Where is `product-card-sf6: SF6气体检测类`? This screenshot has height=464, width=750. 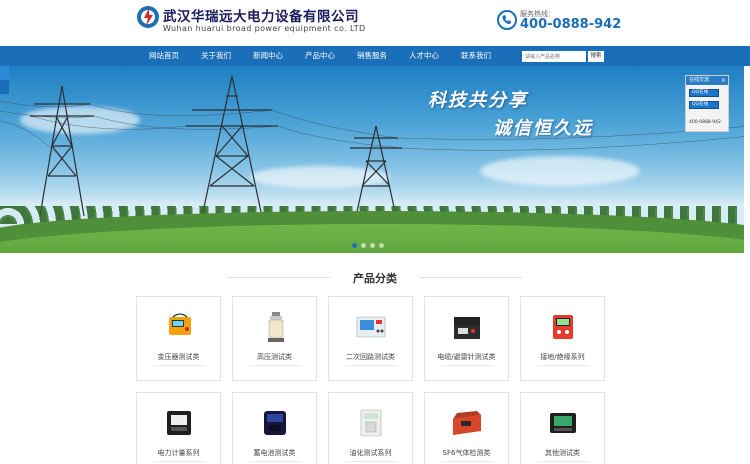 product-card-sf6: SF6气体检测类 is located at coordinates (466, 428).